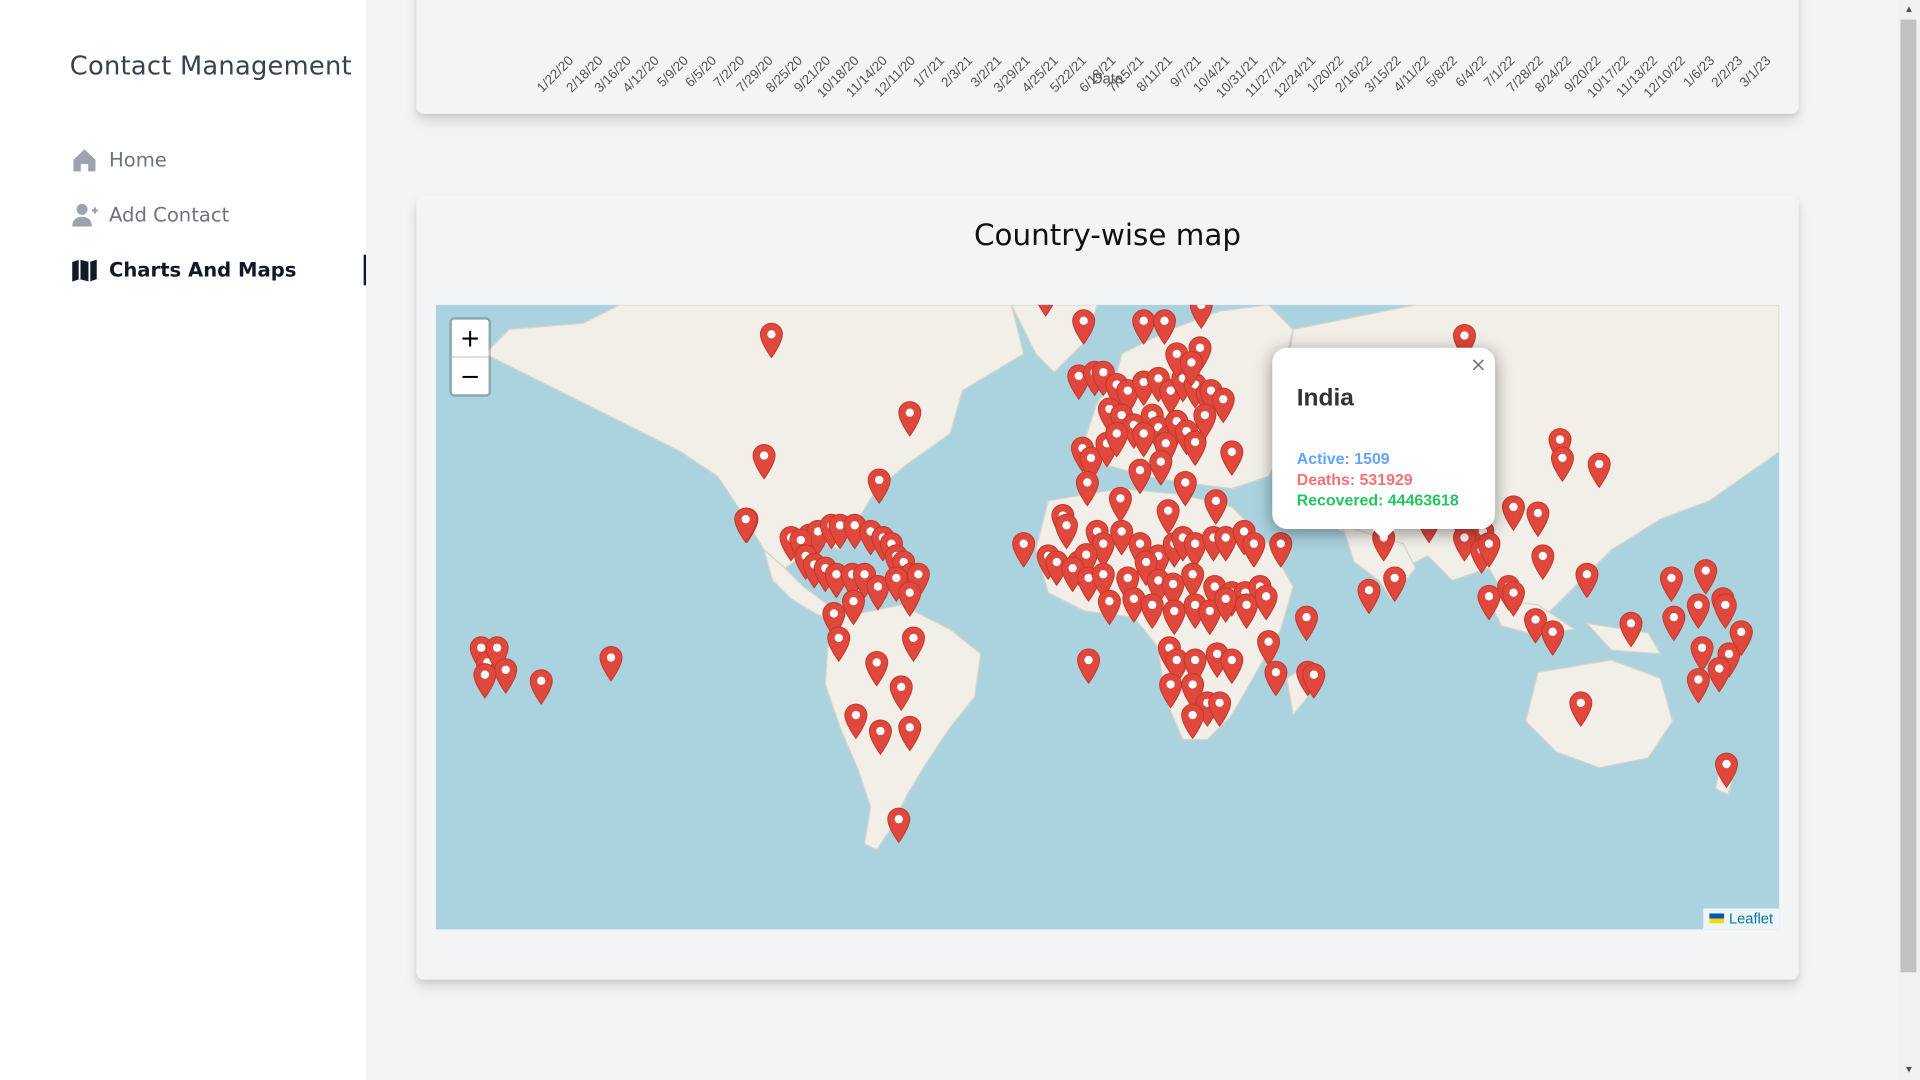  I want to click on ukraine-flag-icon, so click(1717, 918).